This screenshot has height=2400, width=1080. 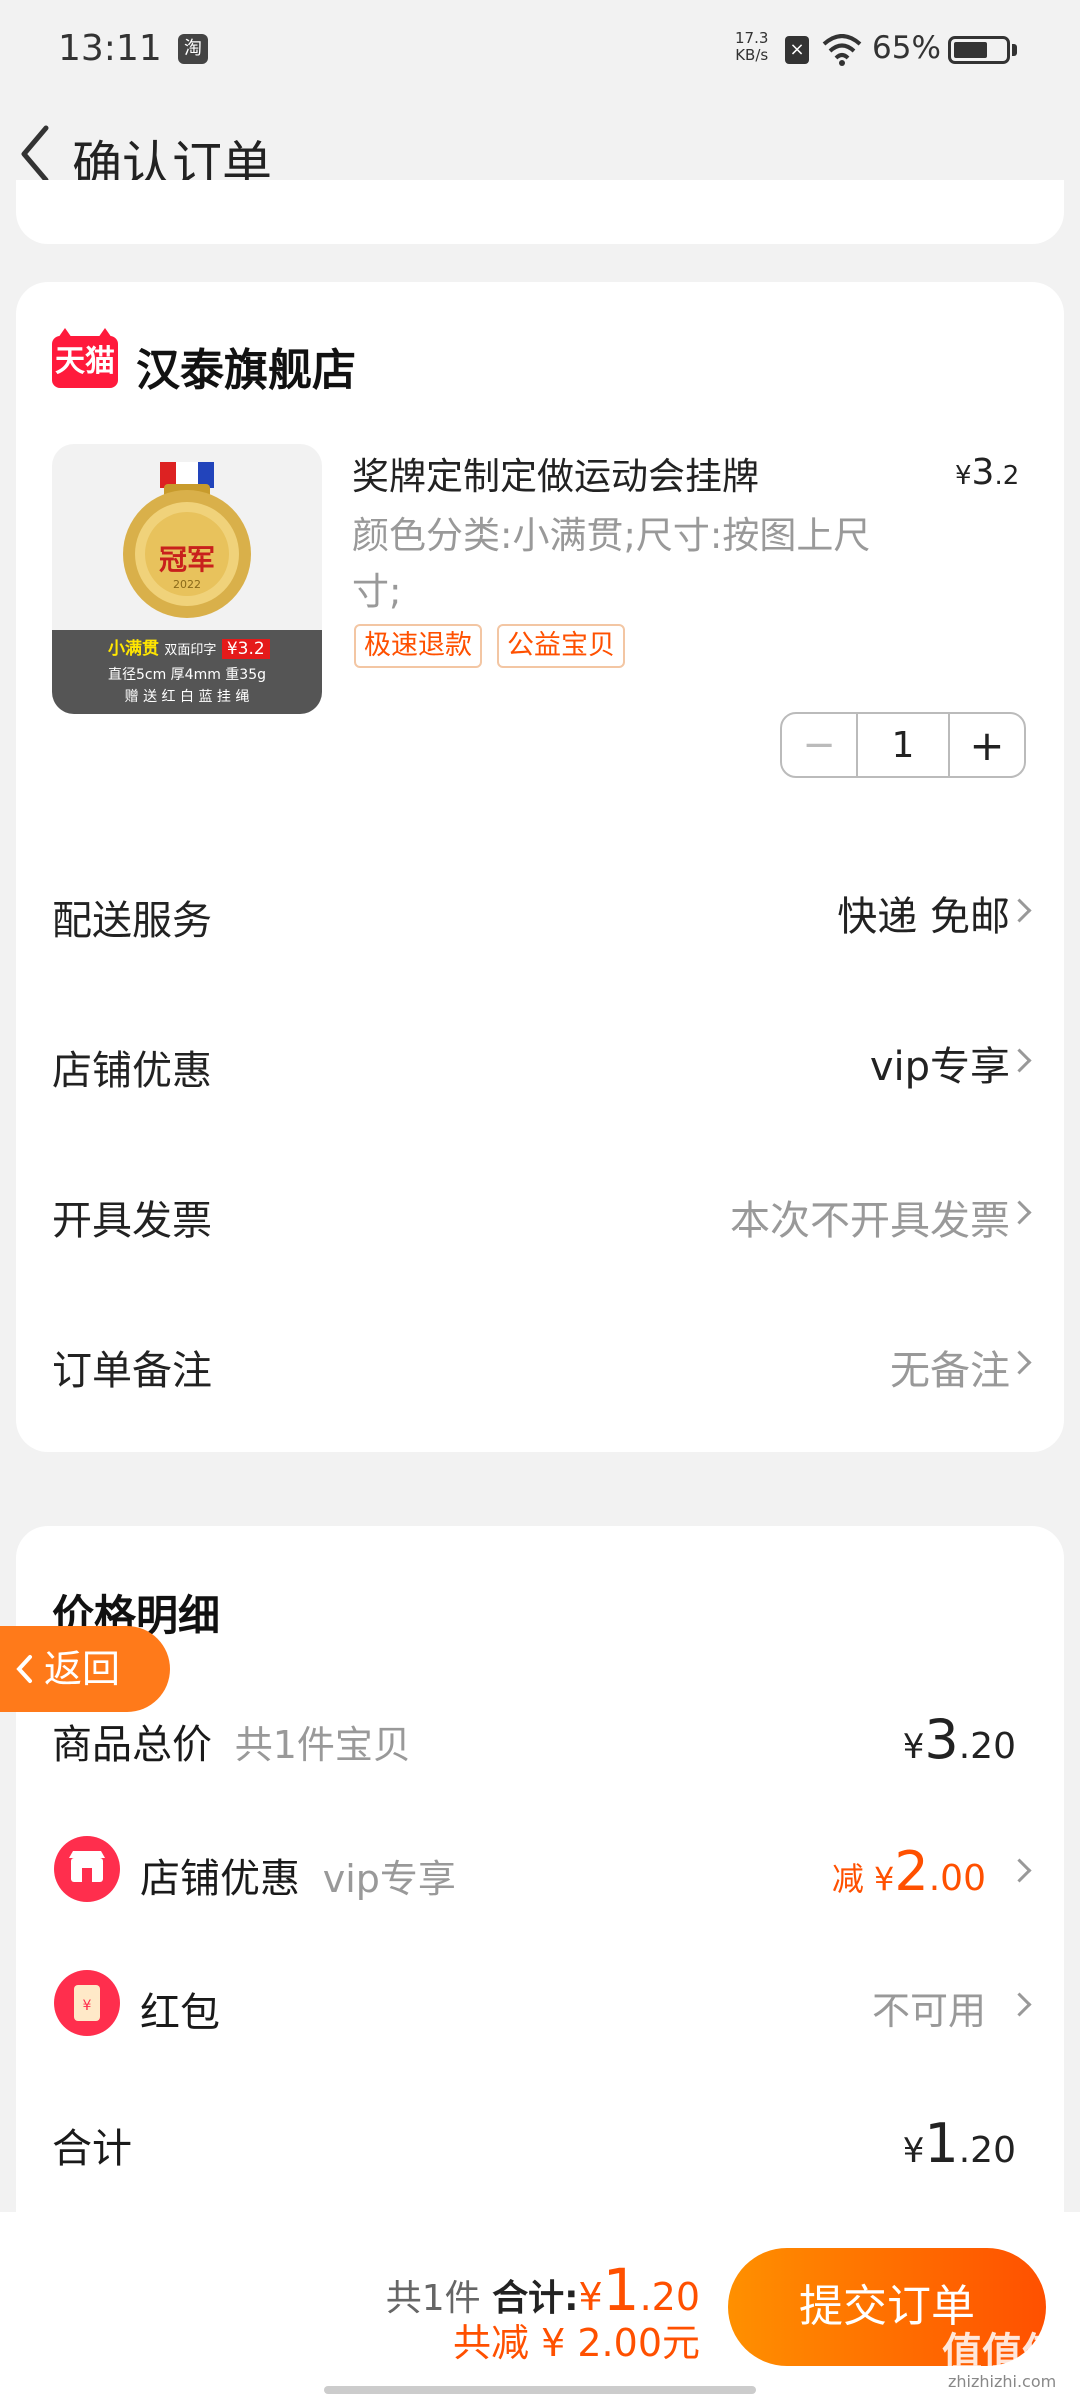 What do you see at coordinates (1002, 2353) in the screenshot?
I see `watermark-text: 值值值` at bounding box center [1002, 2353].